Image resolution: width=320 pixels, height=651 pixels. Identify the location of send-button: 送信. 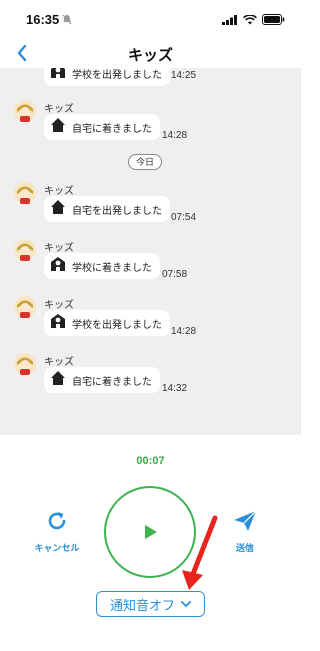
(245, 531).